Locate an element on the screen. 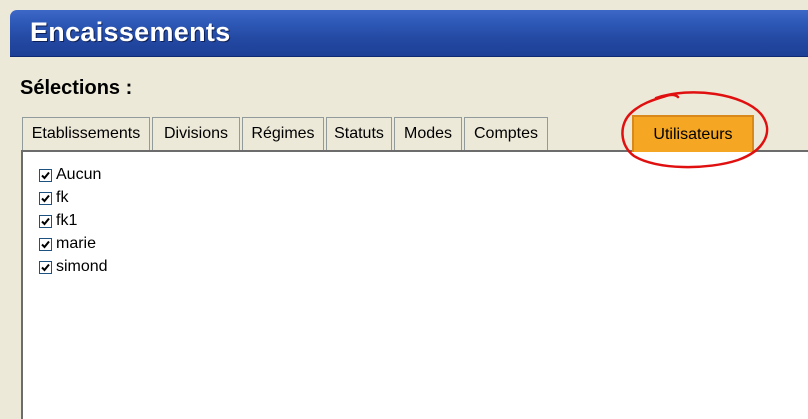  list-item-label: simond is located at coordinates (82, 266).